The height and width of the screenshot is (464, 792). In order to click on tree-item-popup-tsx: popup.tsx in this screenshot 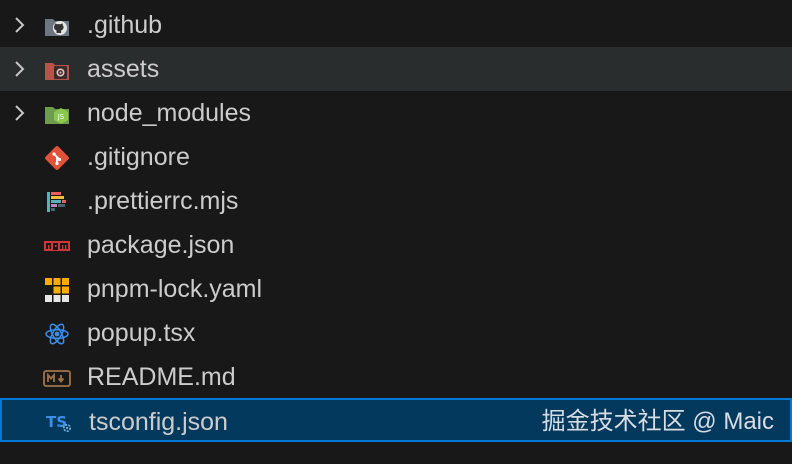, I will do `click(396, 333)`.